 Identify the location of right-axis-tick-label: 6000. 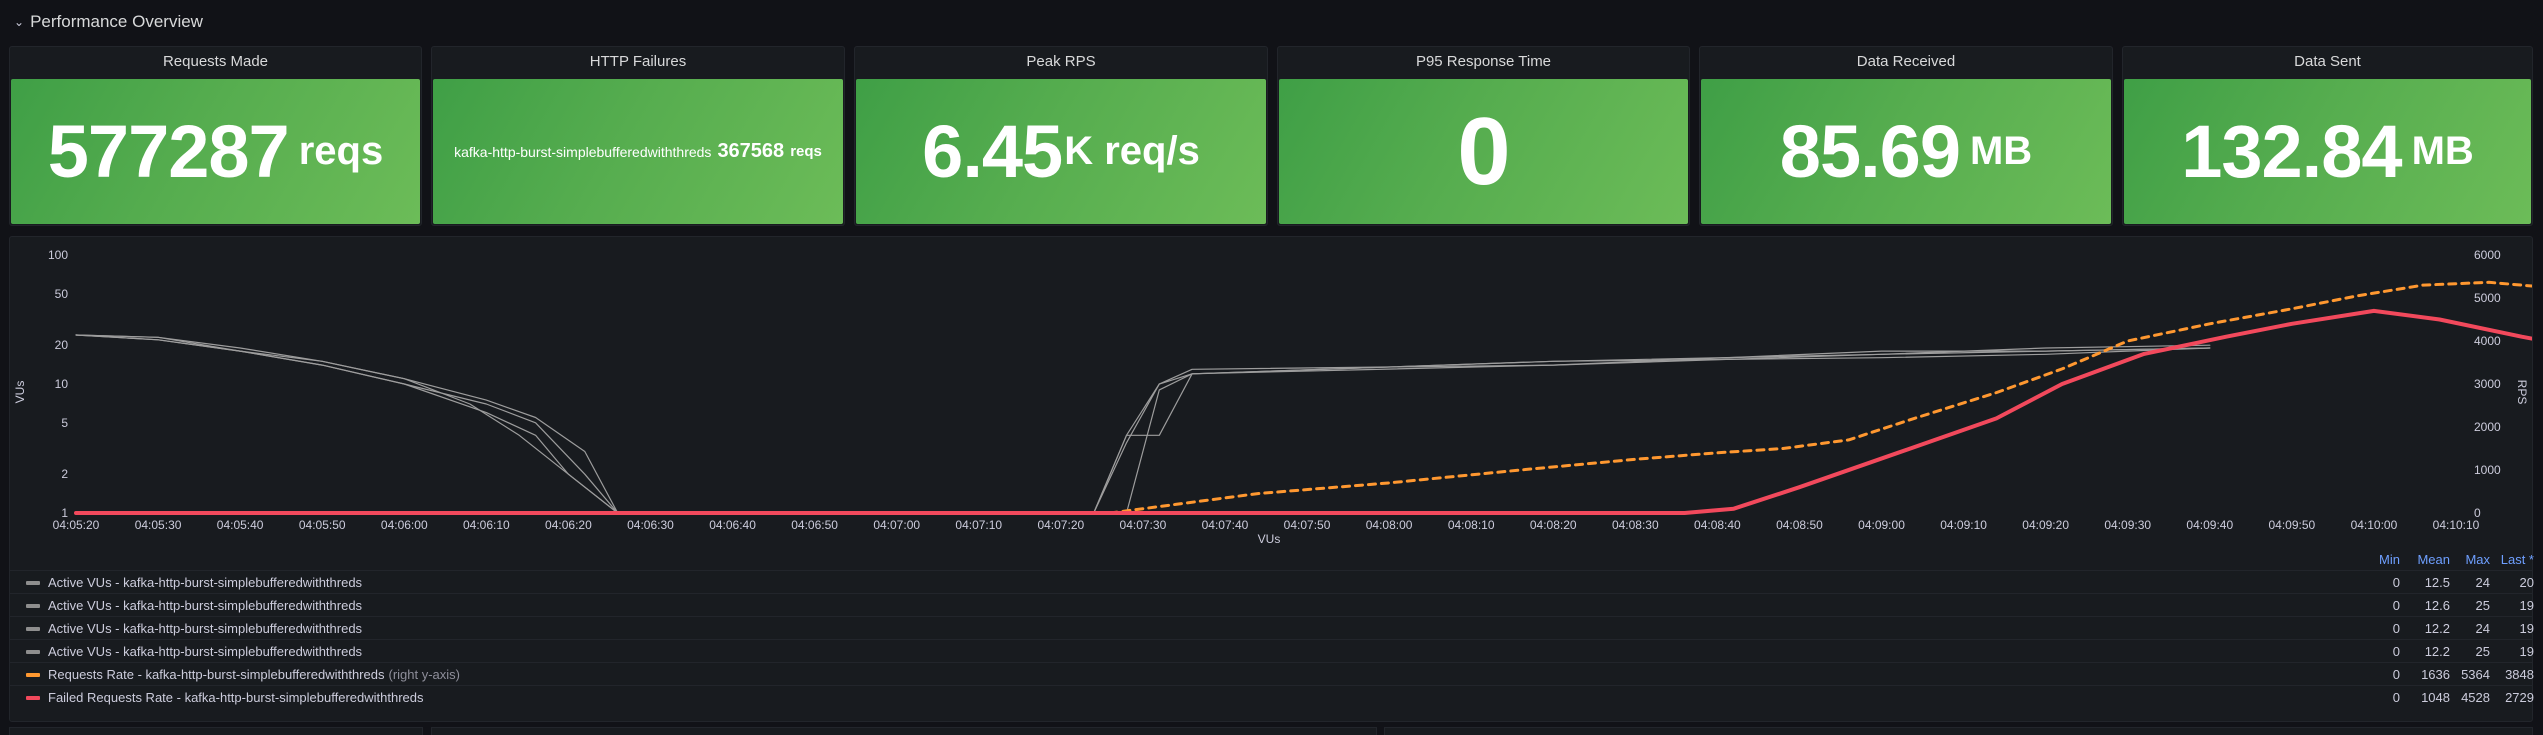
(2487, 255).